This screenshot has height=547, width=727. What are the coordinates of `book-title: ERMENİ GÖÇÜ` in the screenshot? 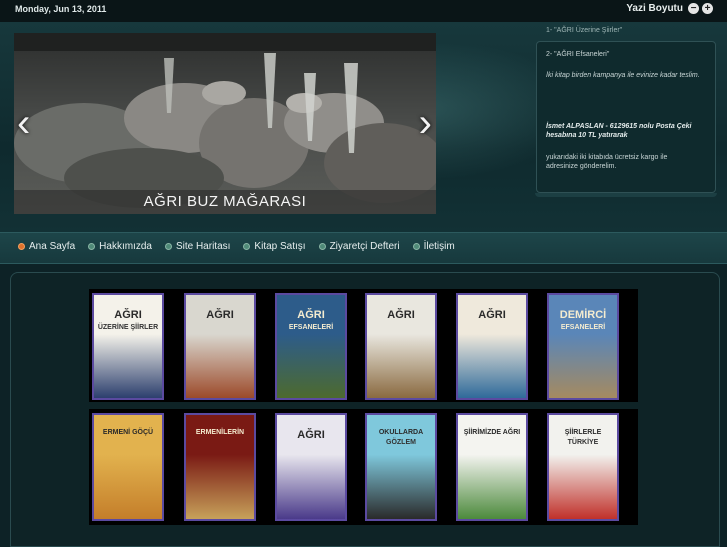 It's located at (128, 432).